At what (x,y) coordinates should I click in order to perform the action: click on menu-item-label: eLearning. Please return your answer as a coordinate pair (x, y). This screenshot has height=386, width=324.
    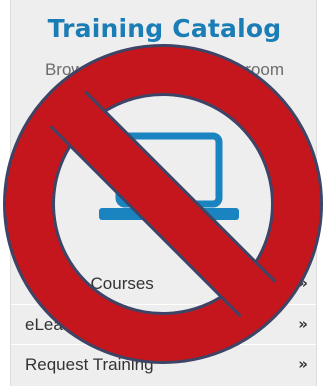
    Looking at the image, I should click on (63, 324).